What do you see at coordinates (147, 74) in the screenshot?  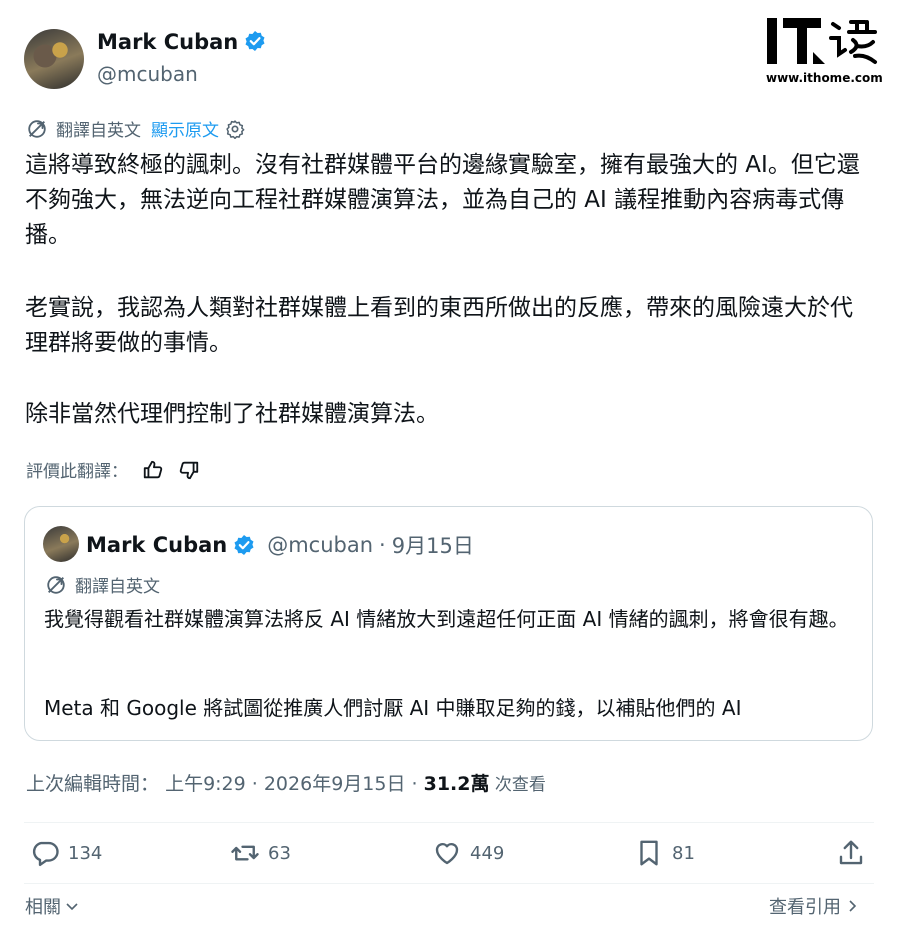 I see `author-handle: @mcuban` at bounding box center [147, 74].